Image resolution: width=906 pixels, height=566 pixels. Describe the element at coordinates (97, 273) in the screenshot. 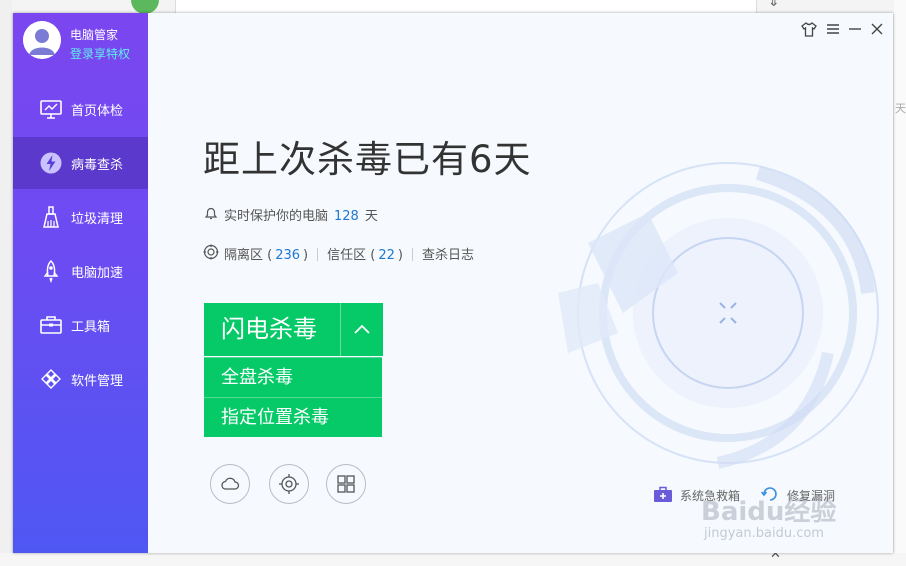

I see `nav-label-pc-speedup: 电脑加速` at that location.